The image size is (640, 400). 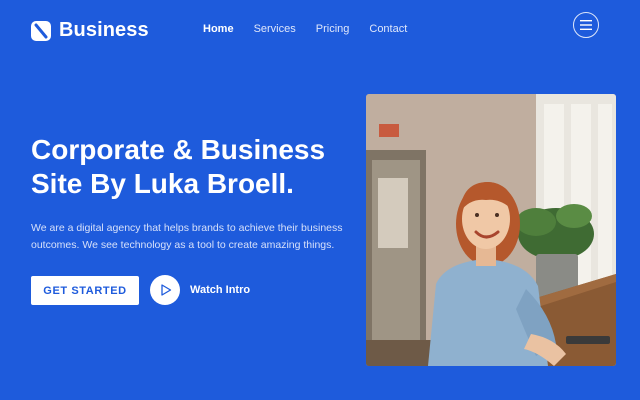 I want to click on main-nav: Home Services Pricing Contact, so click(x=305, y=29).